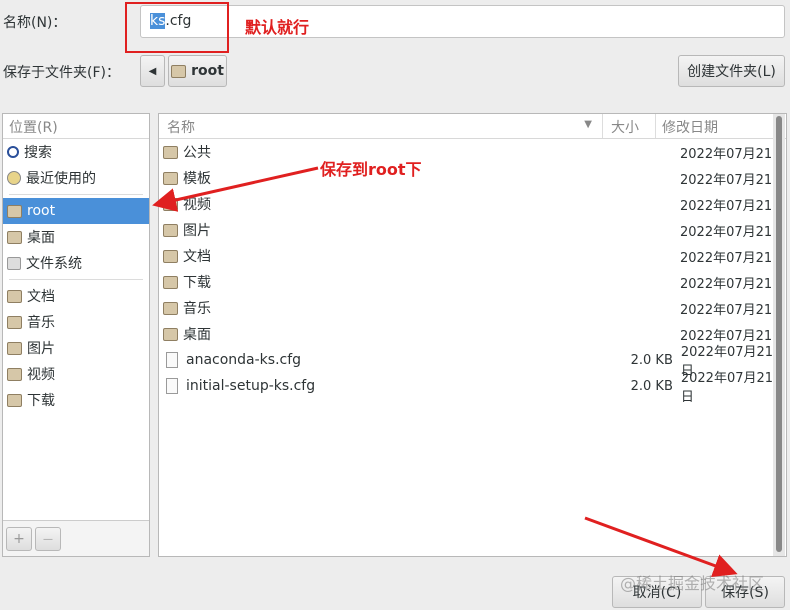  I want to click on arrow-to-save, so click(661, 547).